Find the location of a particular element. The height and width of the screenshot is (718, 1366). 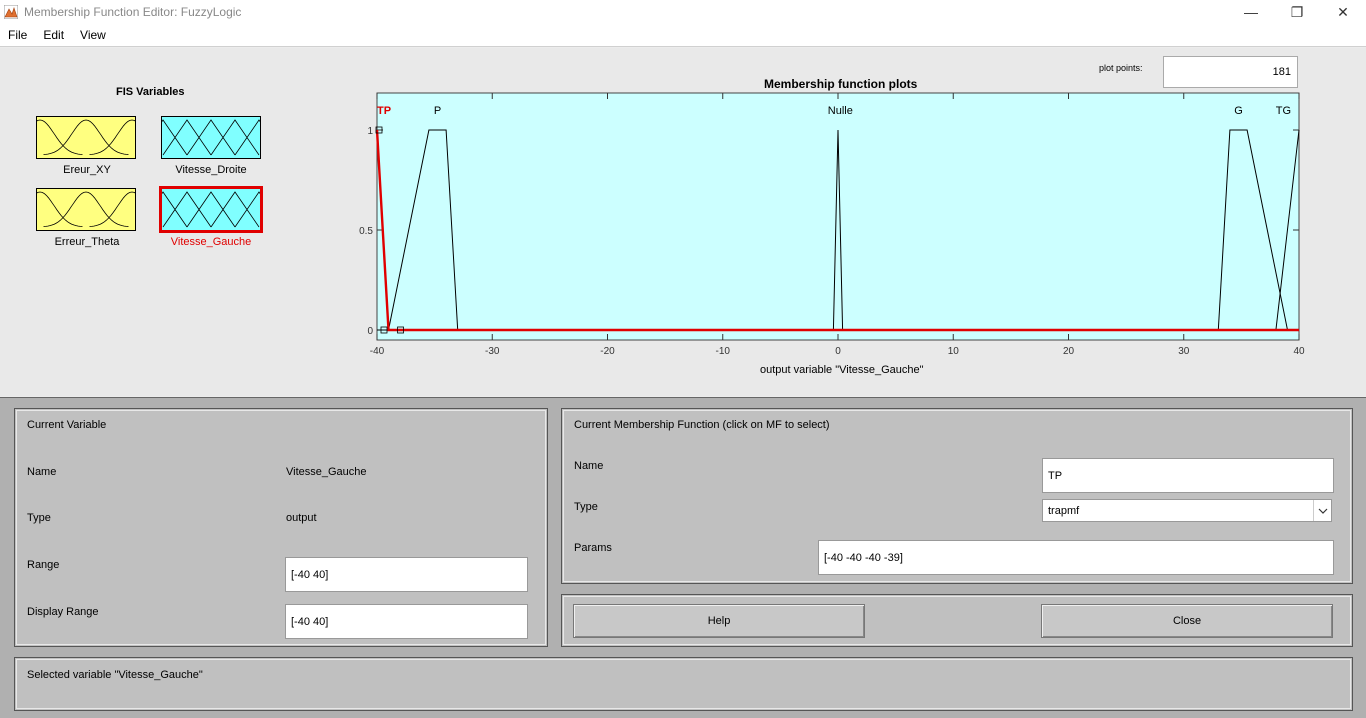

fis-variable-erreur-theta is located at coordinates (86, 209).